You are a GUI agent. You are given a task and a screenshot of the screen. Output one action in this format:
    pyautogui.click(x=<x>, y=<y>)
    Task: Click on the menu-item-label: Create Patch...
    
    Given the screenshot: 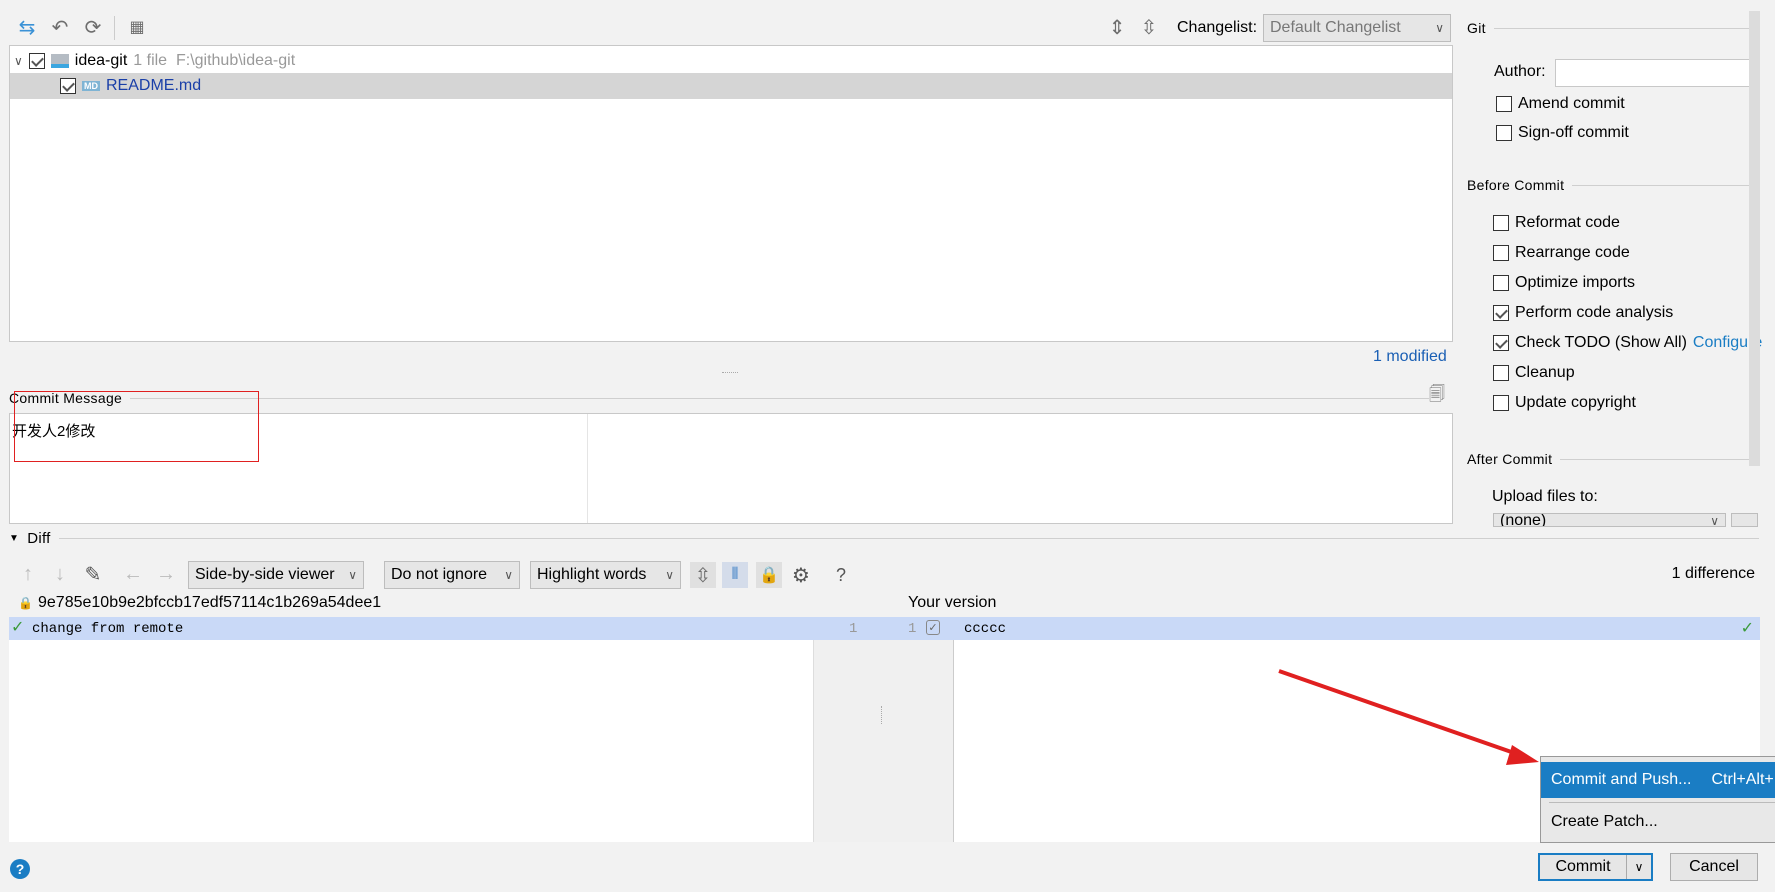 What is the action you would take?
    pyautogui.click(x=1604, y=821)
    